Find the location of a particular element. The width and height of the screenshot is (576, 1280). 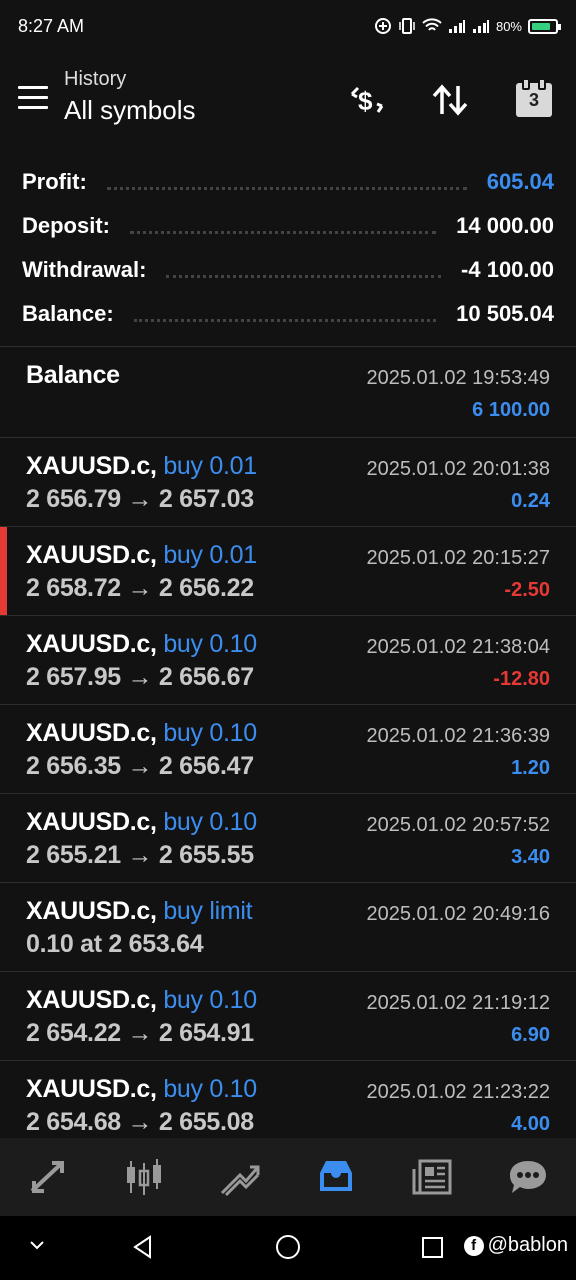

news-icon is located at coordinates (432, 1177).